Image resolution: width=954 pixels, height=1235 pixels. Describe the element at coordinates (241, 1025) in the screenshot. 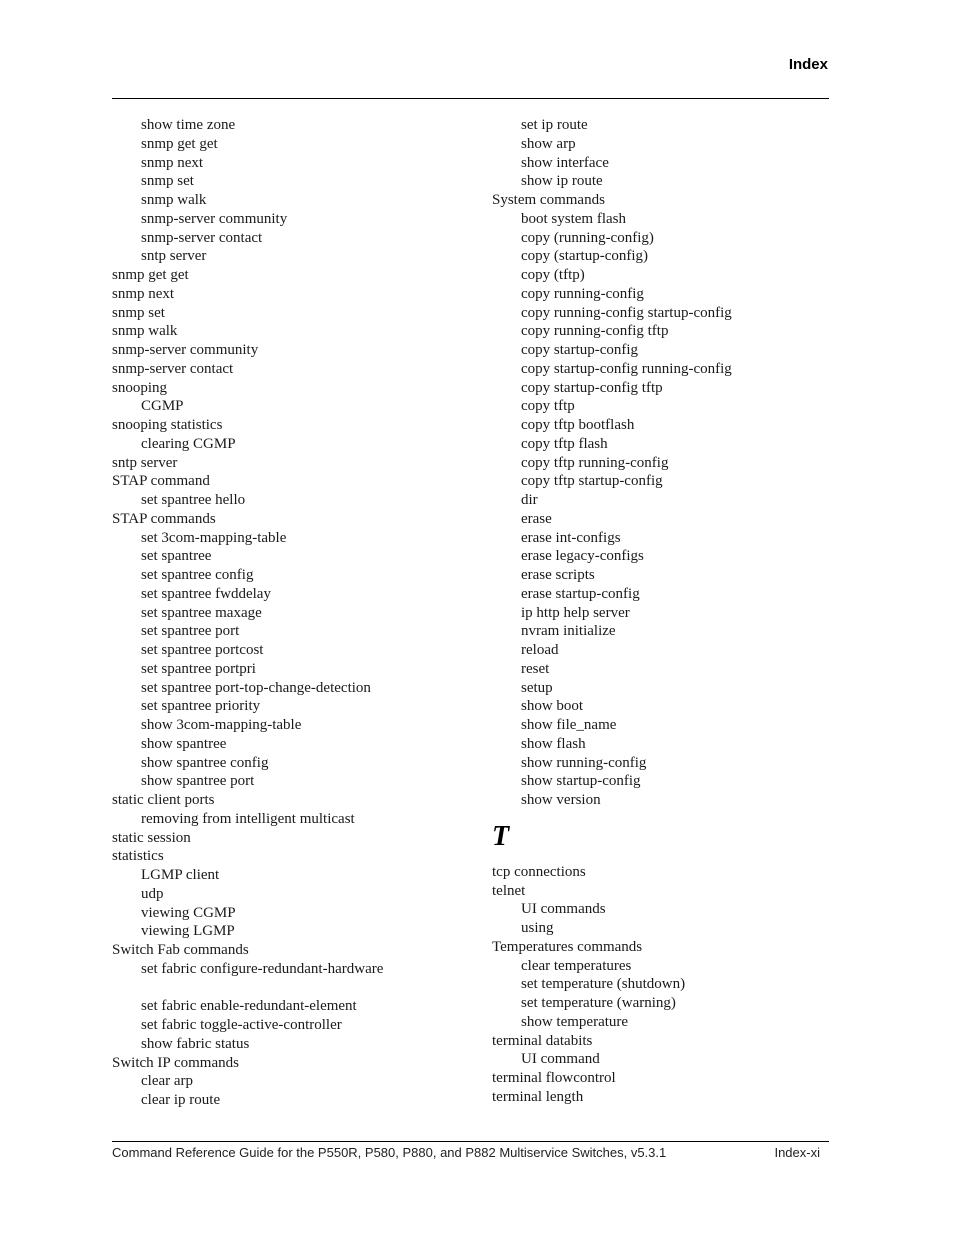

I see `index-subentry: set fabric toggle-active-controller` at that location.